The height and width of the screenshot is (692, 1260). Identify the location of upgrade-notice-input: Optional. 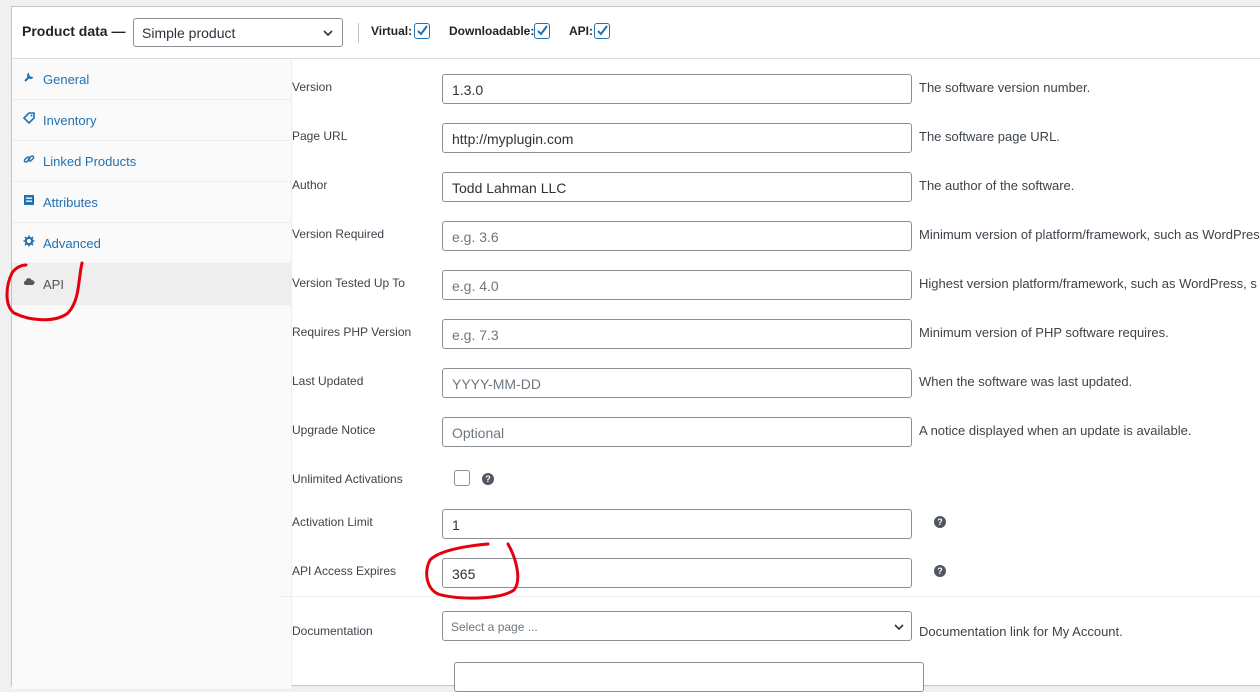
(677, 432).